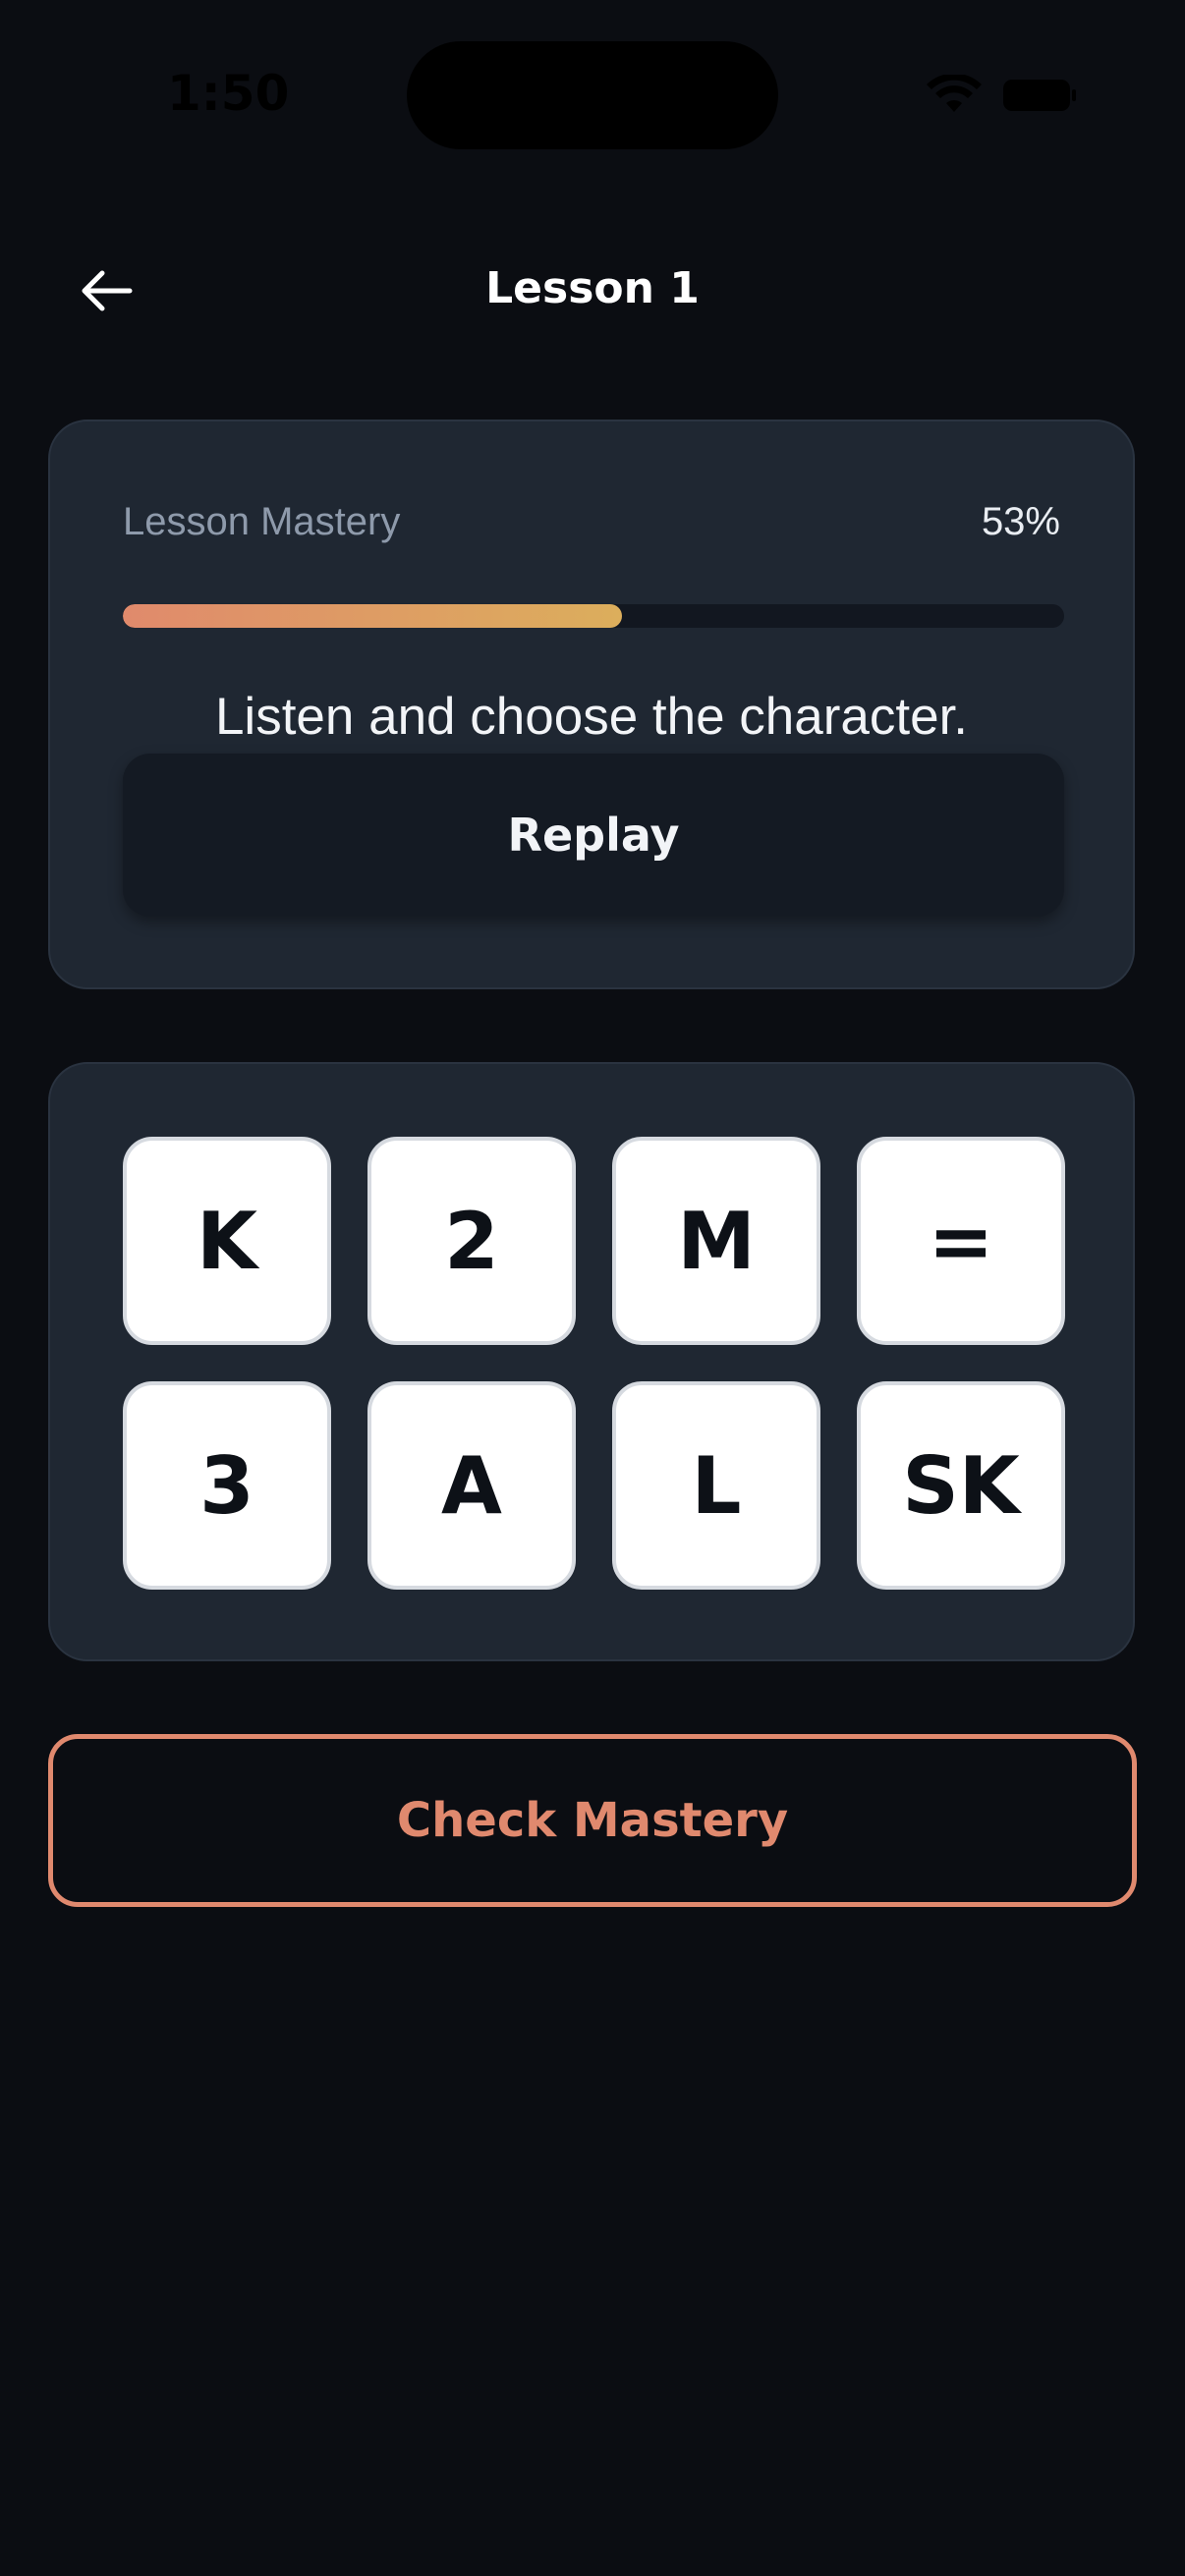  Describe the element at coordinates (373, 616) in the screenshot. I see `mastery-progress-fill` at that location.